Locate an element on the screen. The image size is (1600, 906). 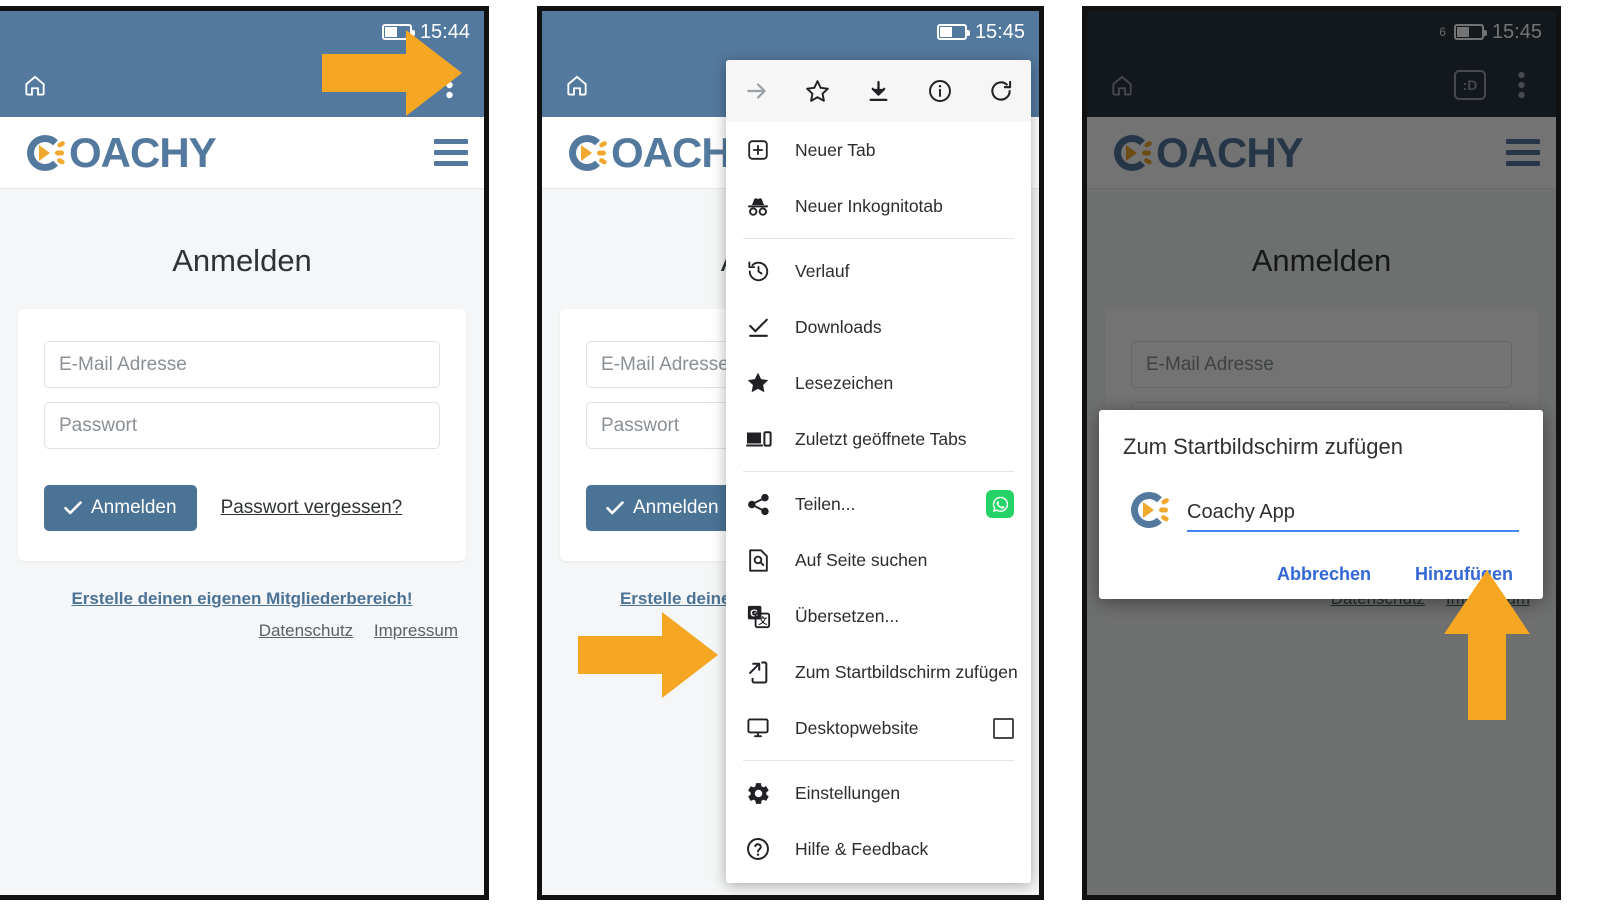
menu-item-history: Verlauf is located at coordinates (878, 271).